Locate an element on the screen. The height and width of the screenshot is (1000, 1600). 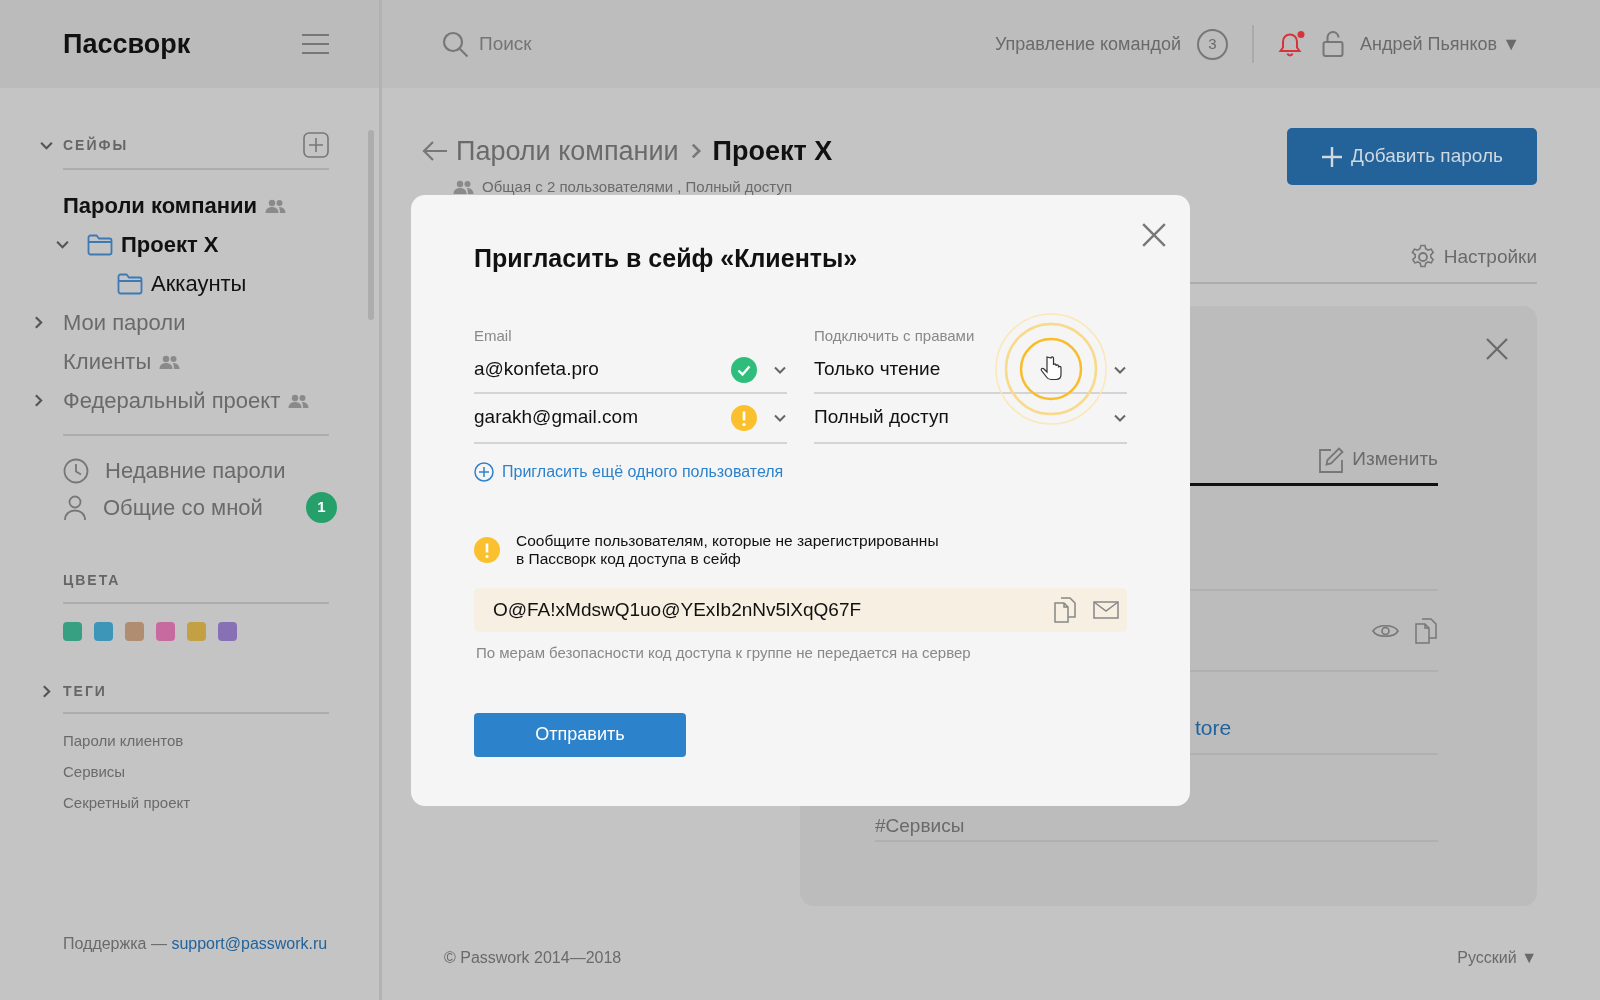
team-count: 3 is located at coordinates (1212, 44).